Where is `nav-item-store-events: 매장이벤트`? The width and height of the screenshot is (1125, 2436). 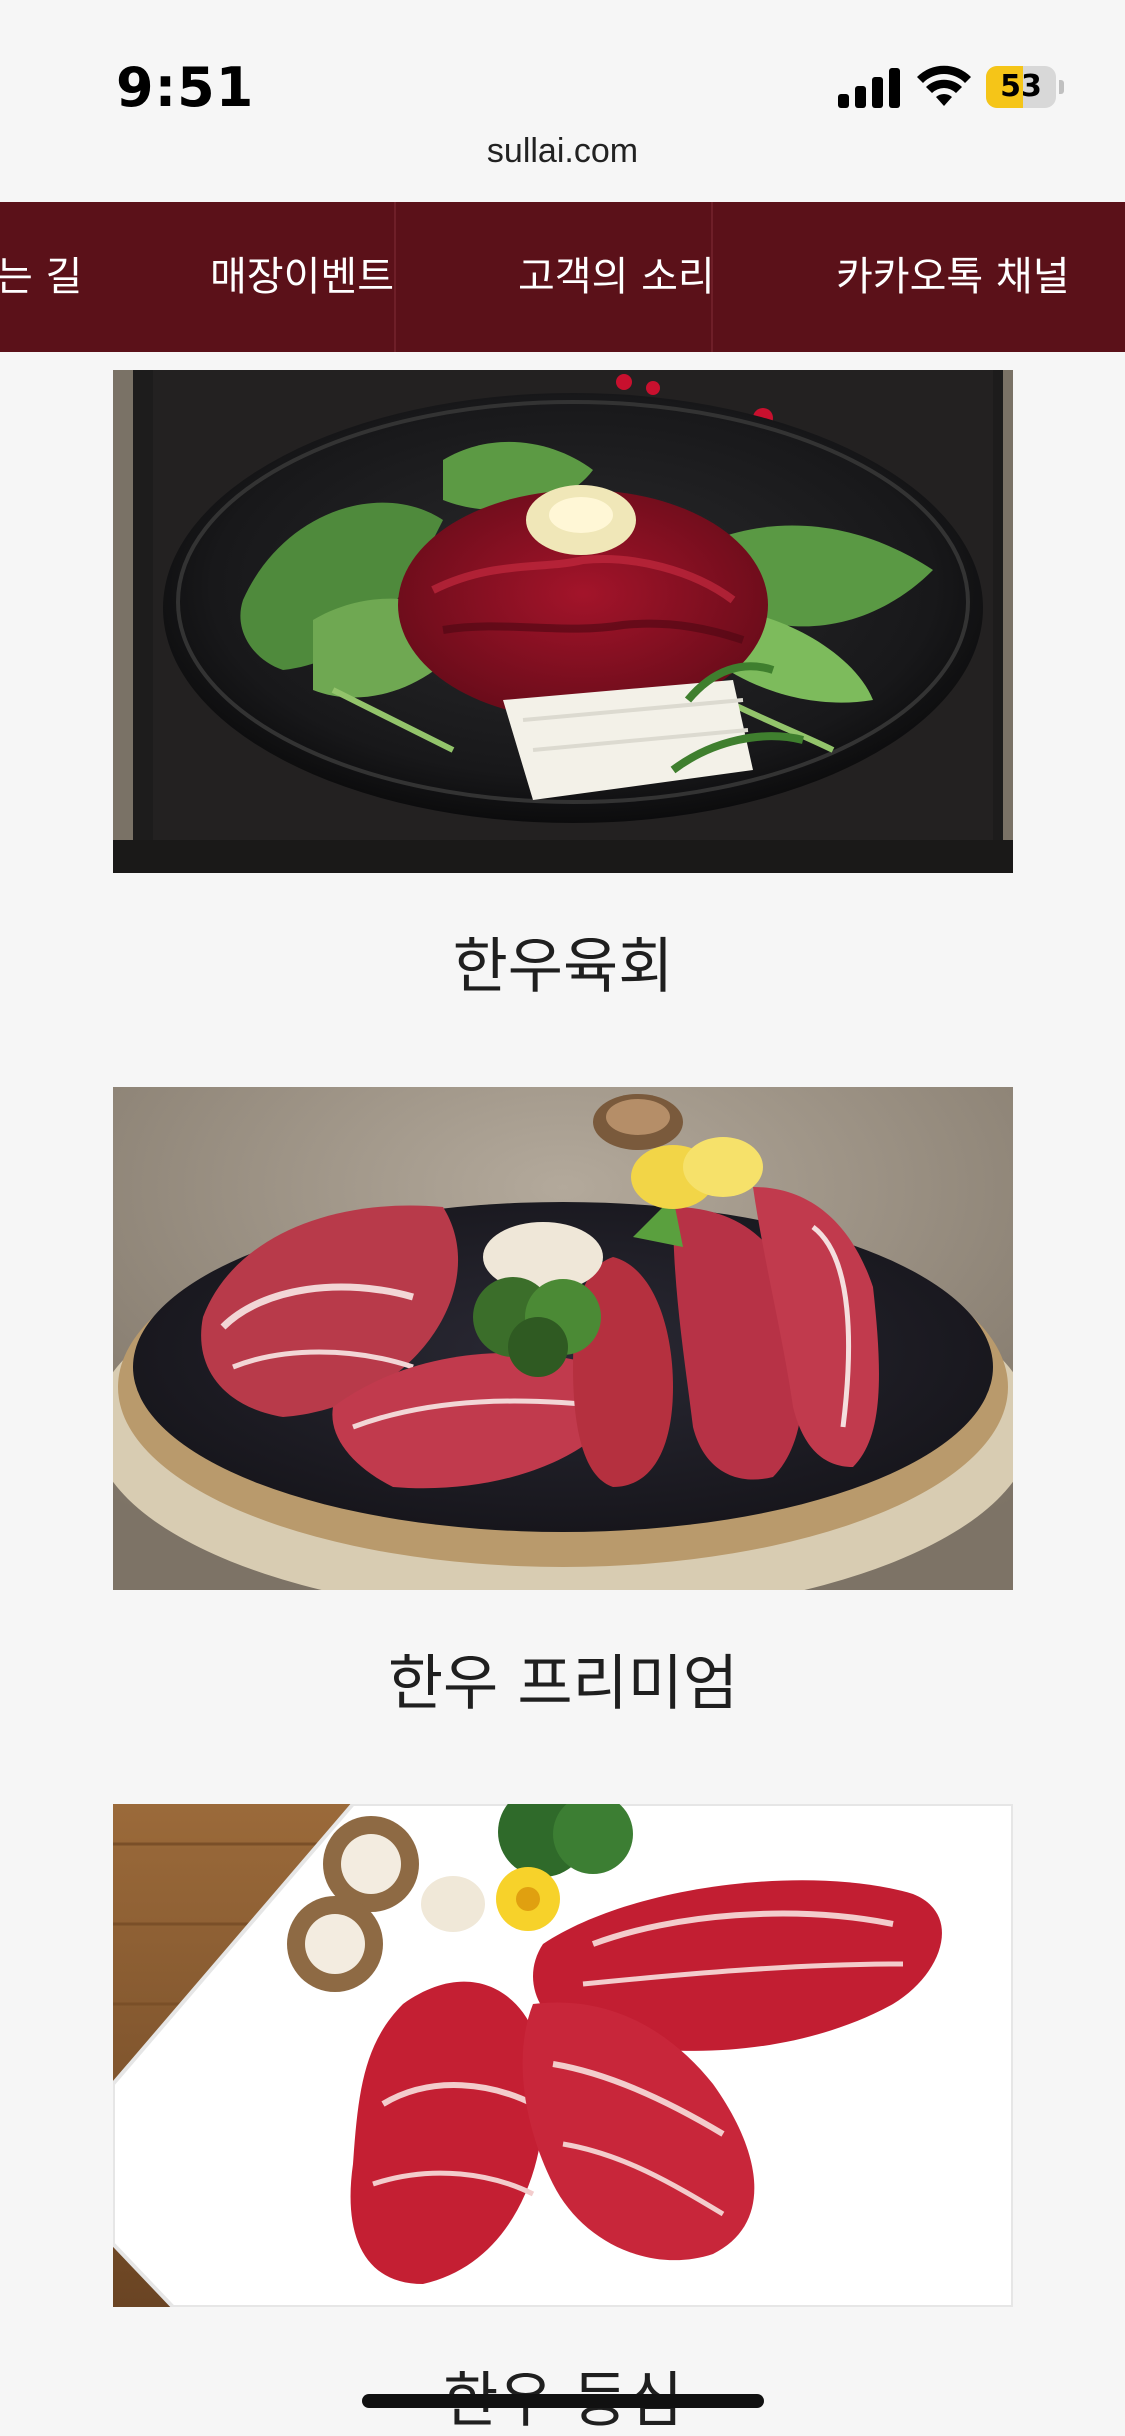
nav-item-store-events: 매장이벤트 is located at coordinates (302, 277).